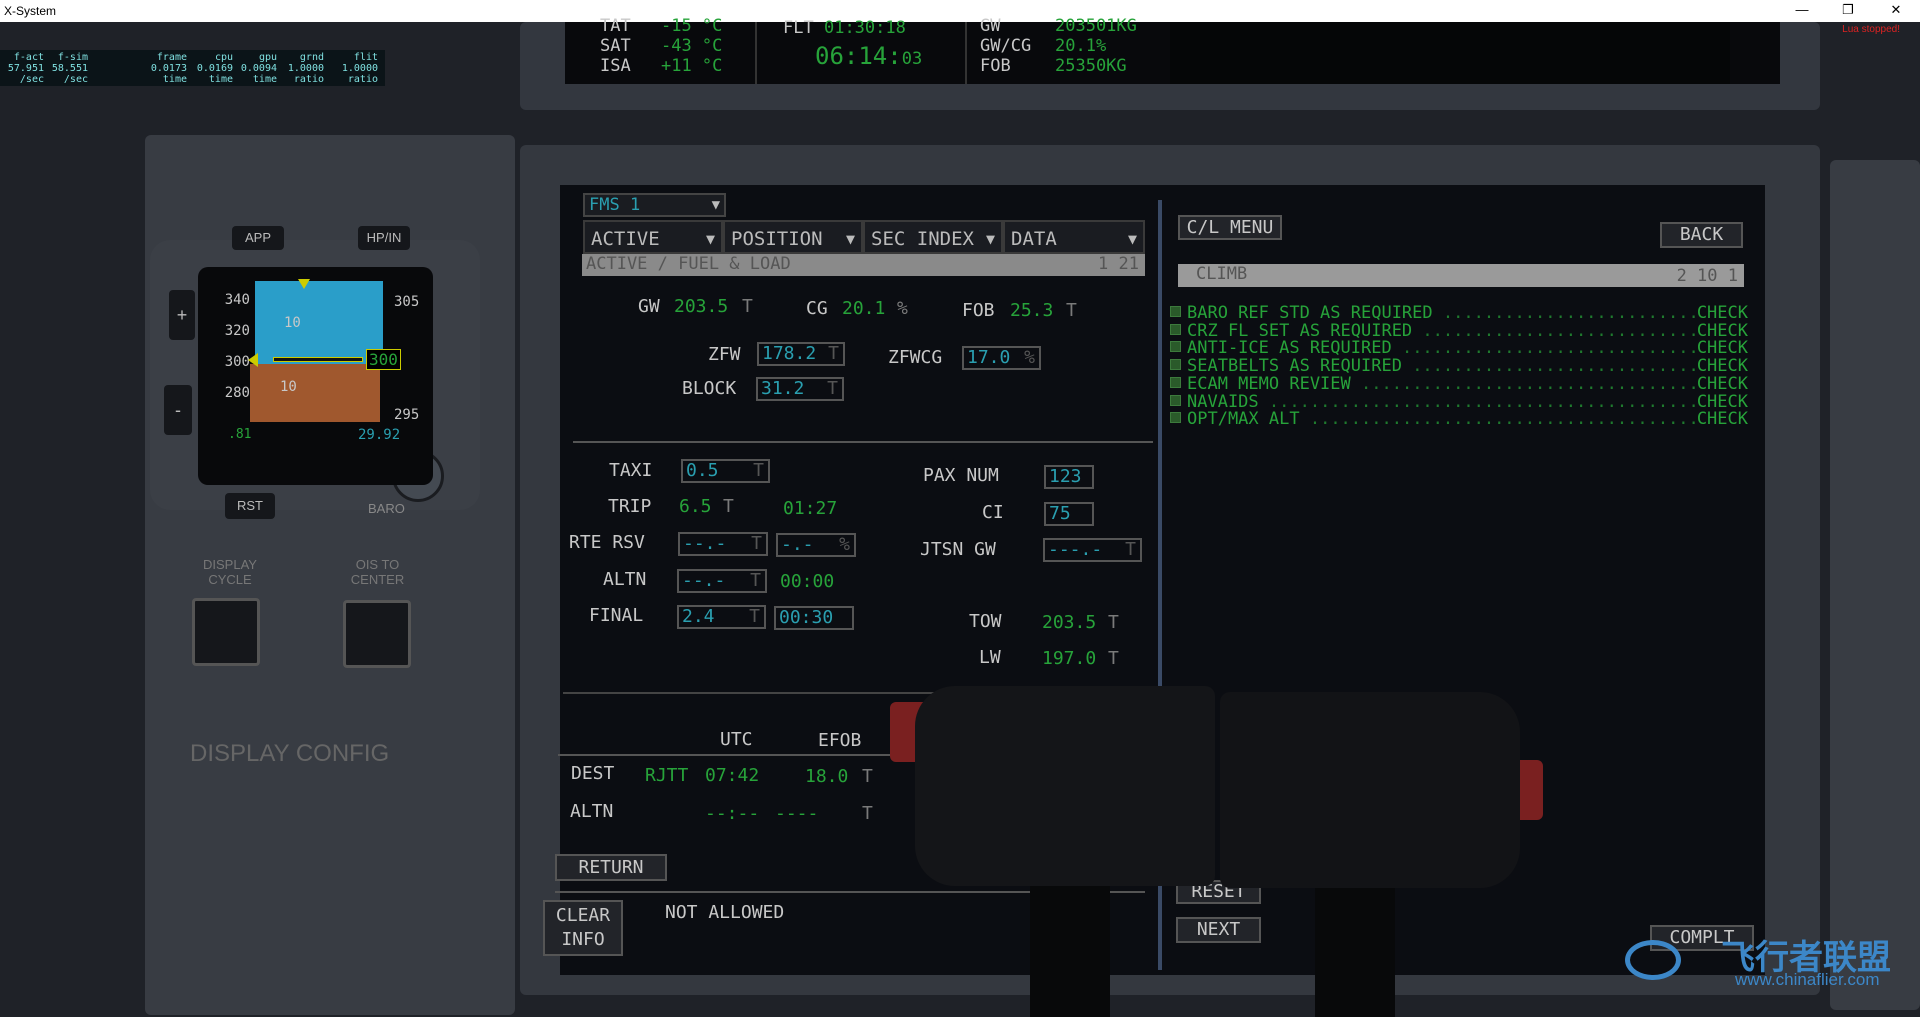 This screenshot has height=1017, width=1920. I want to click on tab-data: DATA ▼, so click(1074, 237).